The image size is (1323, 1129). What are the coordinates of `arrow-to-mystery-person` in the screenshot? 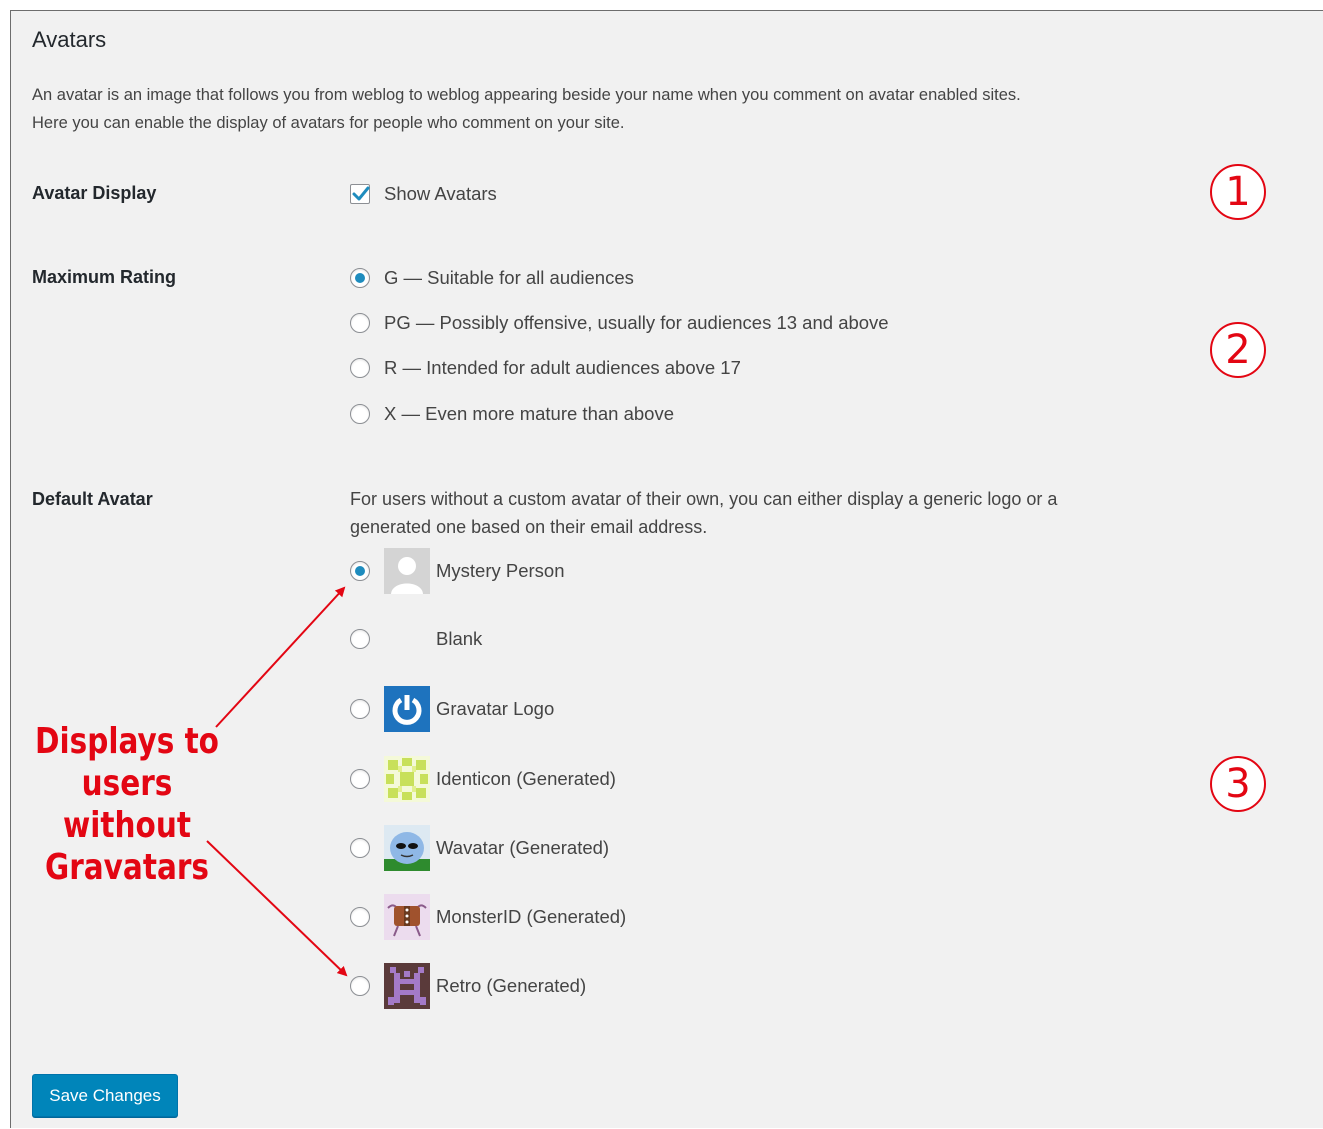 It's located at (280, 657).